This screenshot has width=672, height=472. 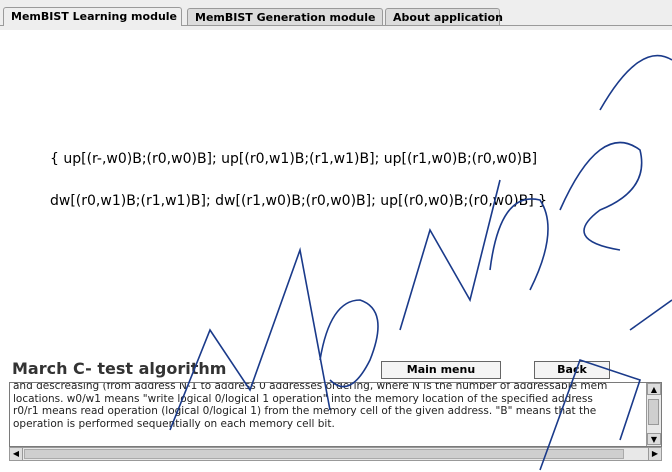 What do you see at coordinates (654, 389) in the screenshot?
I see `arrow-up-icon: ▲` at bounding box center [654, 389].